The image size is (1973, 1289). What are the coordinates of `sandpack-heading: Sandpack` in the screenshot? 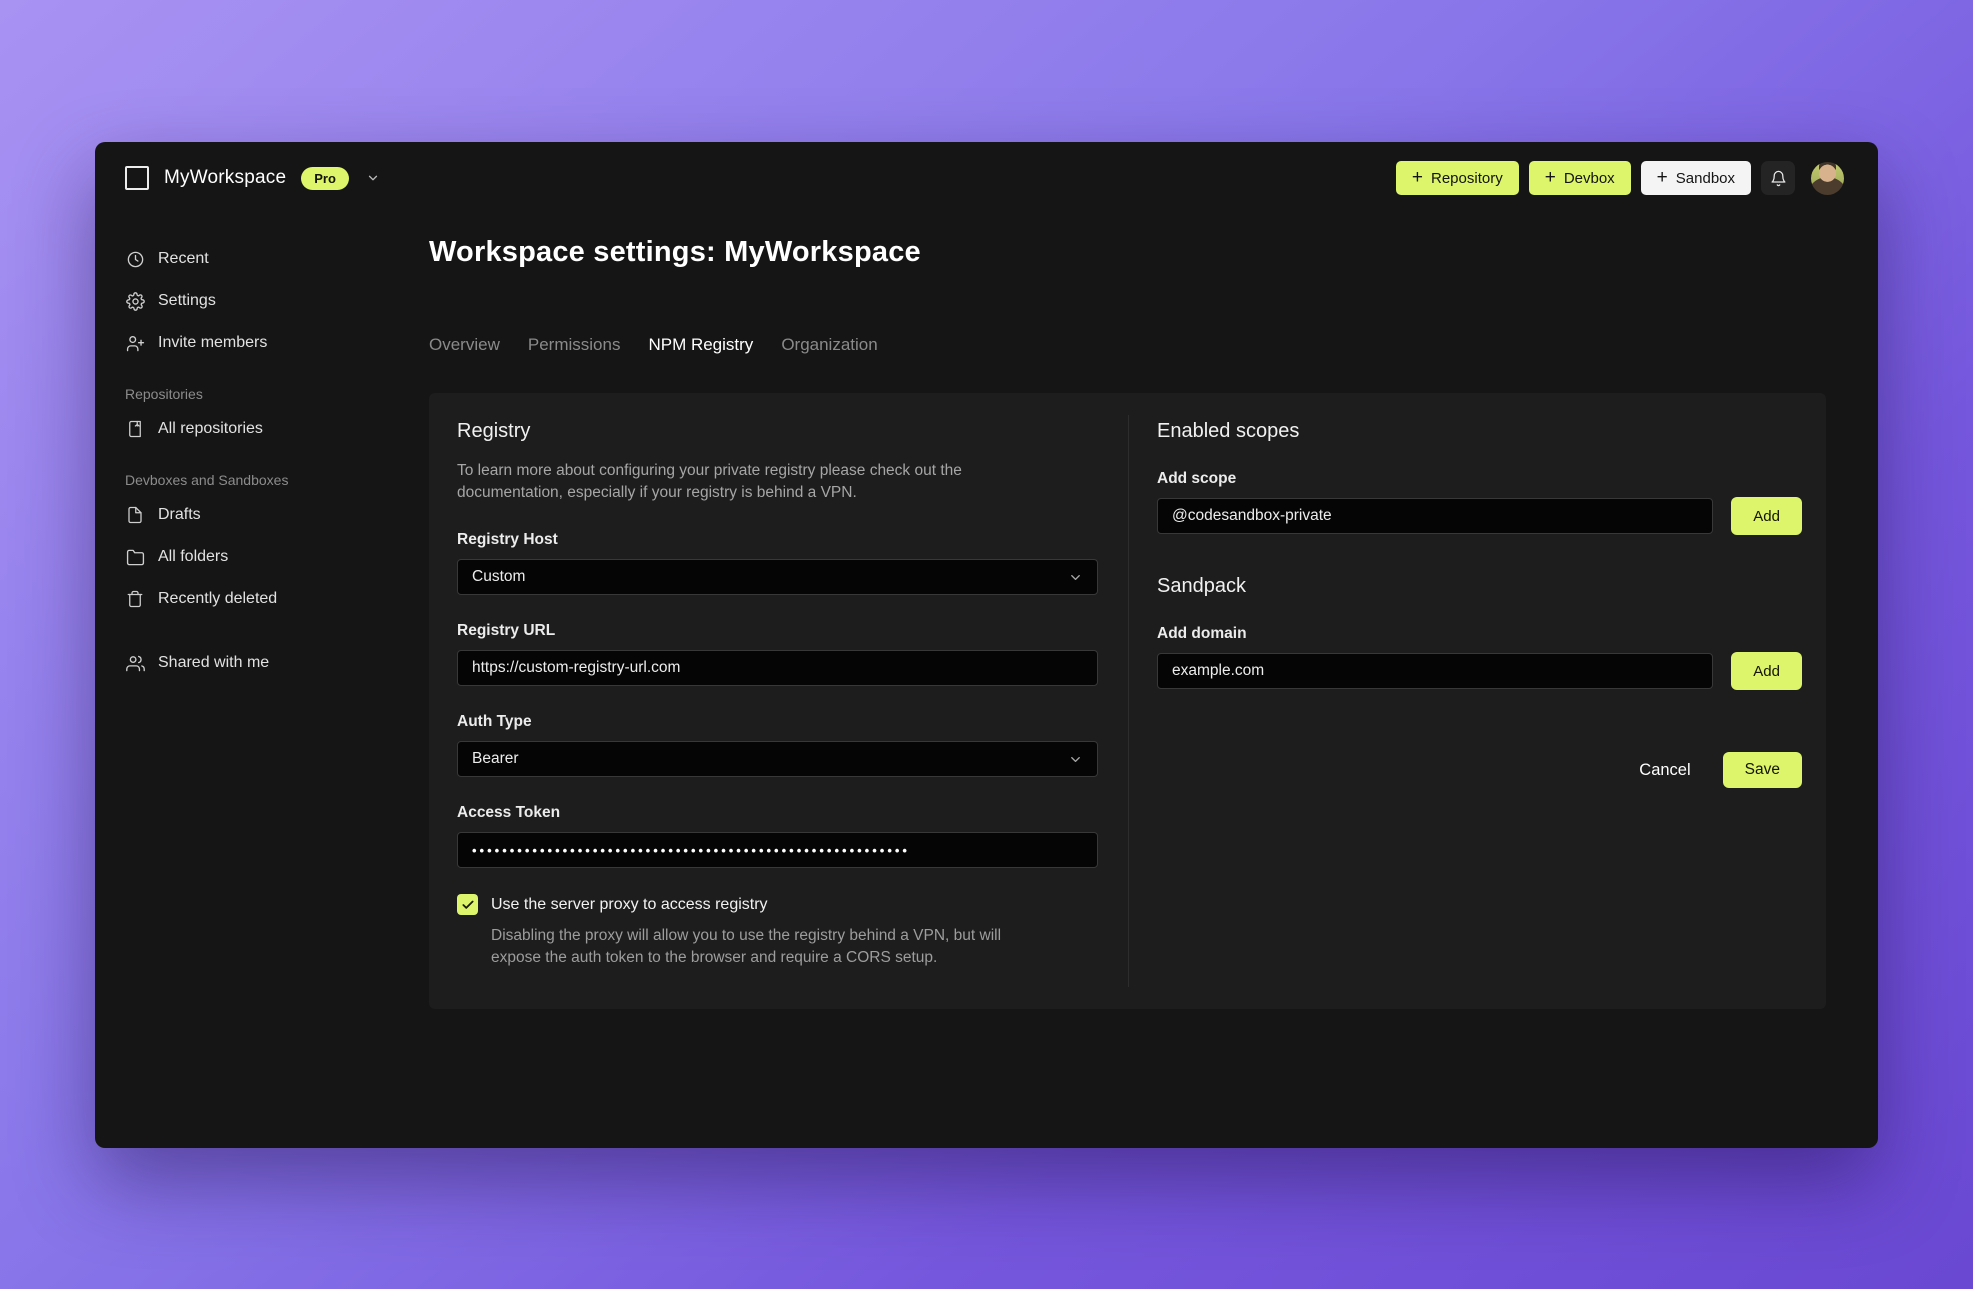 It's located at (1201, 586).